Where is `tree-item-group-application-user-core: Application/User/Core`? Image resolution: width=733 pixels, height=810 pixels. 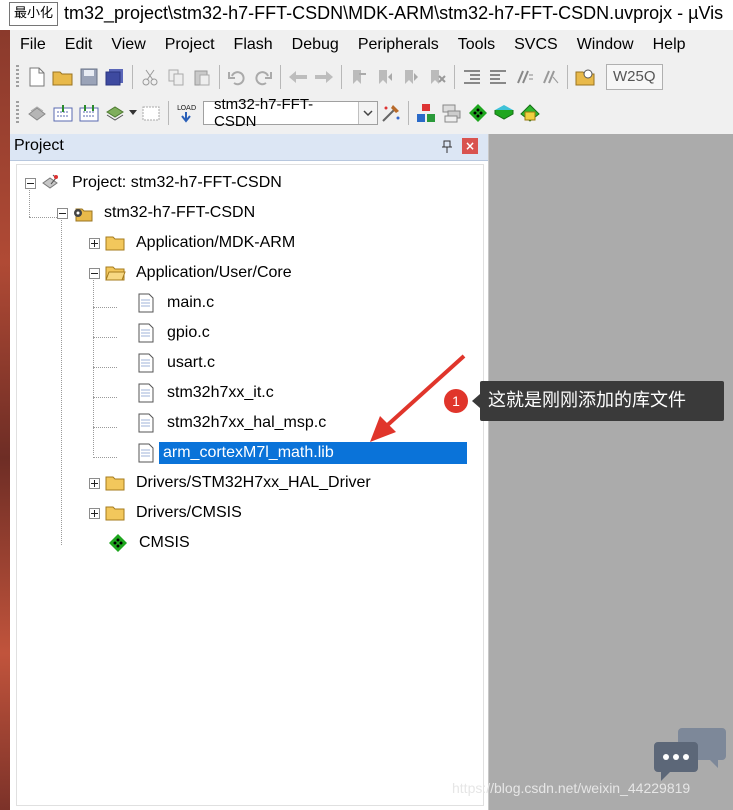
tree-item-group-application-user-core: Application/User/Core is located at coordinates (192, 273).